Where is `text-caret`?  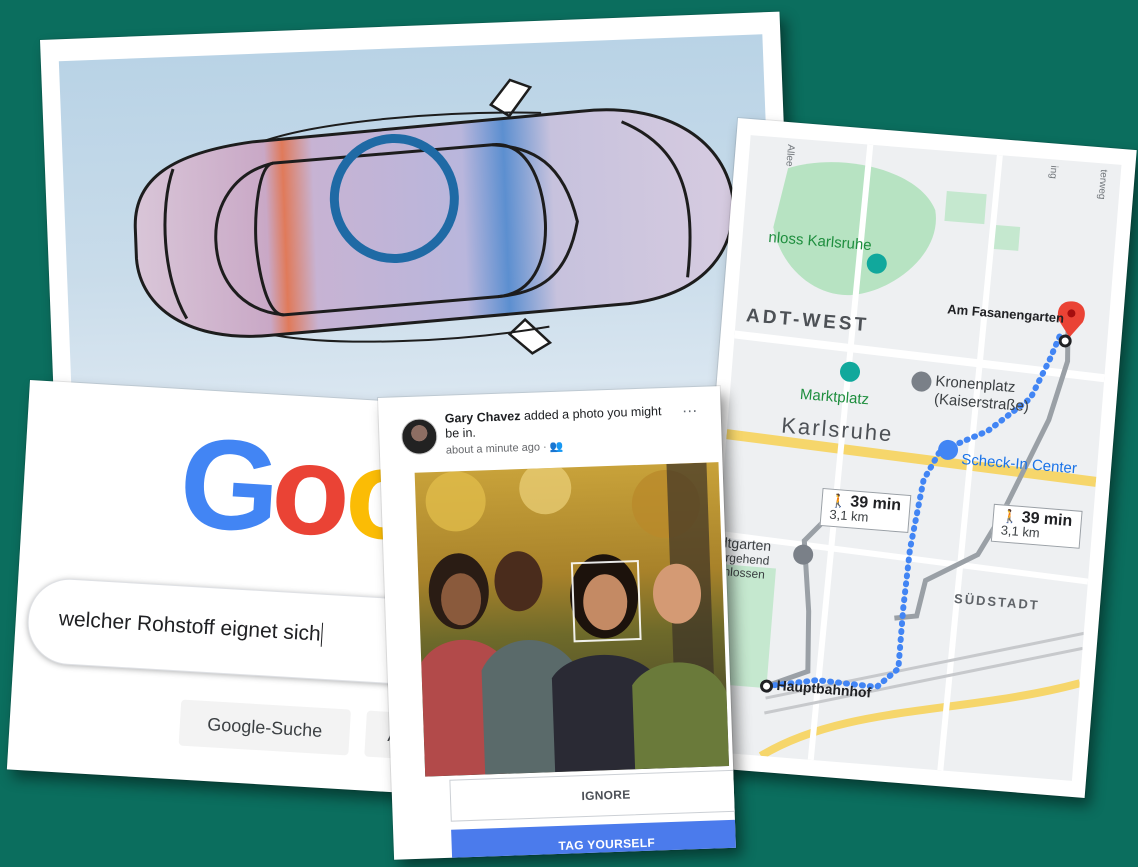 text-caret is located at coordinates (322, 635).